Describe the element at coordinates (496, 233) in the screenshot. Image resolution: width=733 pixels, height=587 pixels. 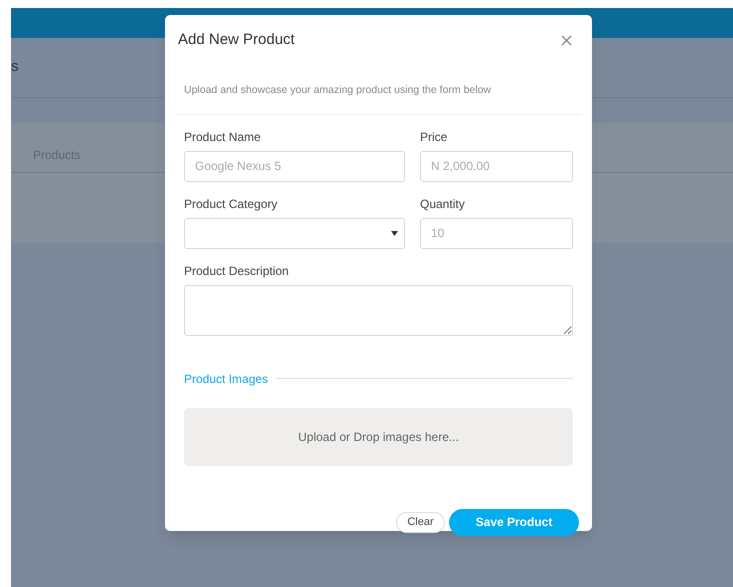
I see `input-field: 10` at that location.